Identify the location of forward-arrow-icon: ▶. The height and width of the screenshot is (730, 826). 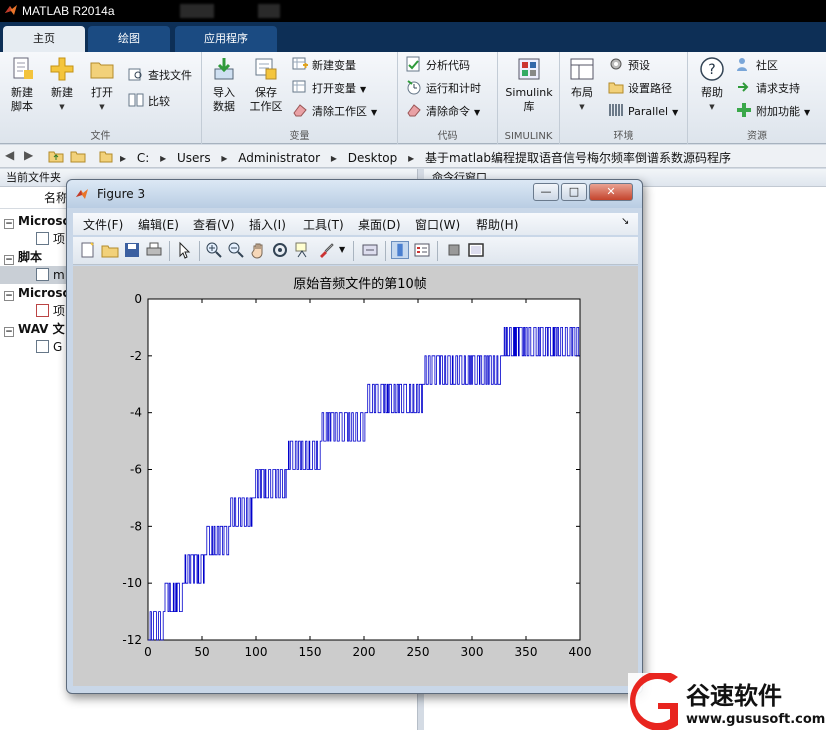
(28, 155).